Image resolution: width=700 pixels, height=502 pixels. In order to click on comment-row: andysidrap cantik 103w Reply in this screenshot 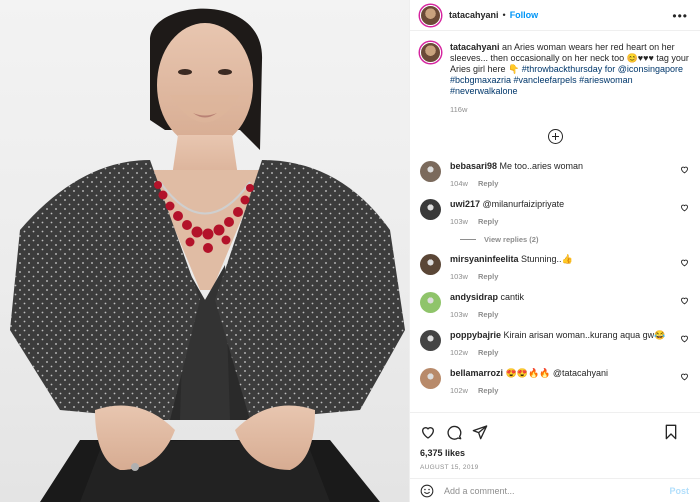, I will do `click(555, 306)`.